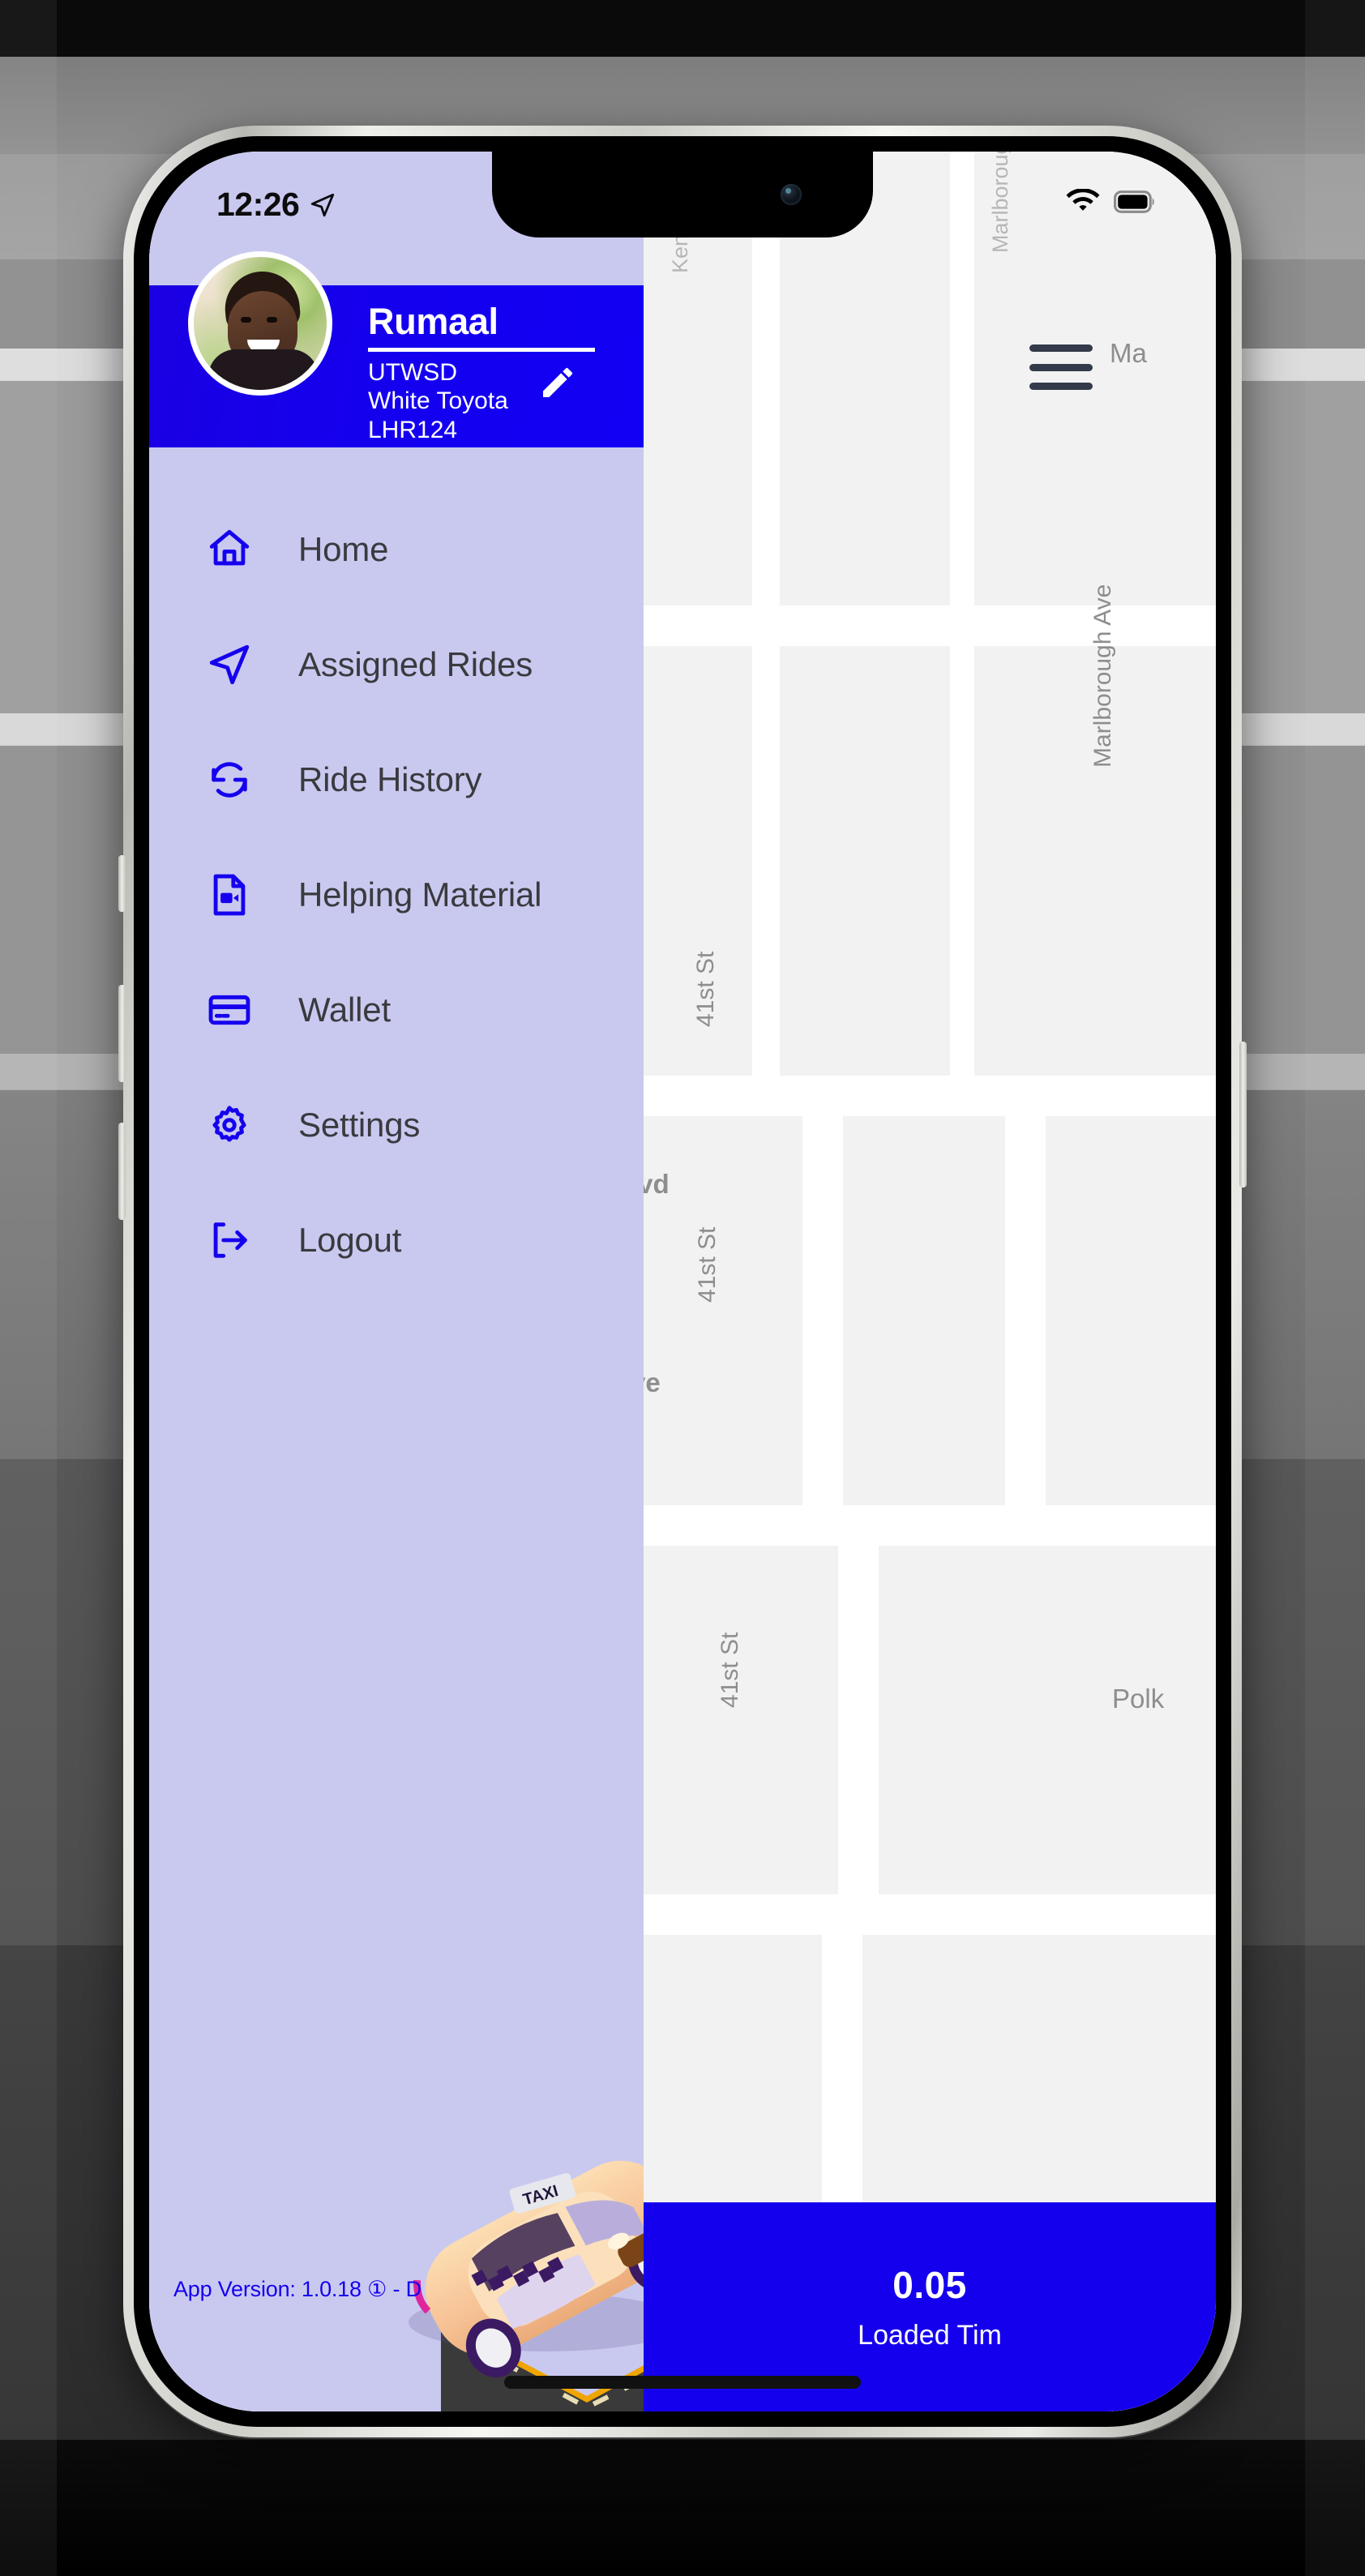 The height and width of the screenshot is (2576, 1365). What do you see at coordinates (482, 349) in the screenshot?
I see `name-underline` at bounding box center [482, 349].